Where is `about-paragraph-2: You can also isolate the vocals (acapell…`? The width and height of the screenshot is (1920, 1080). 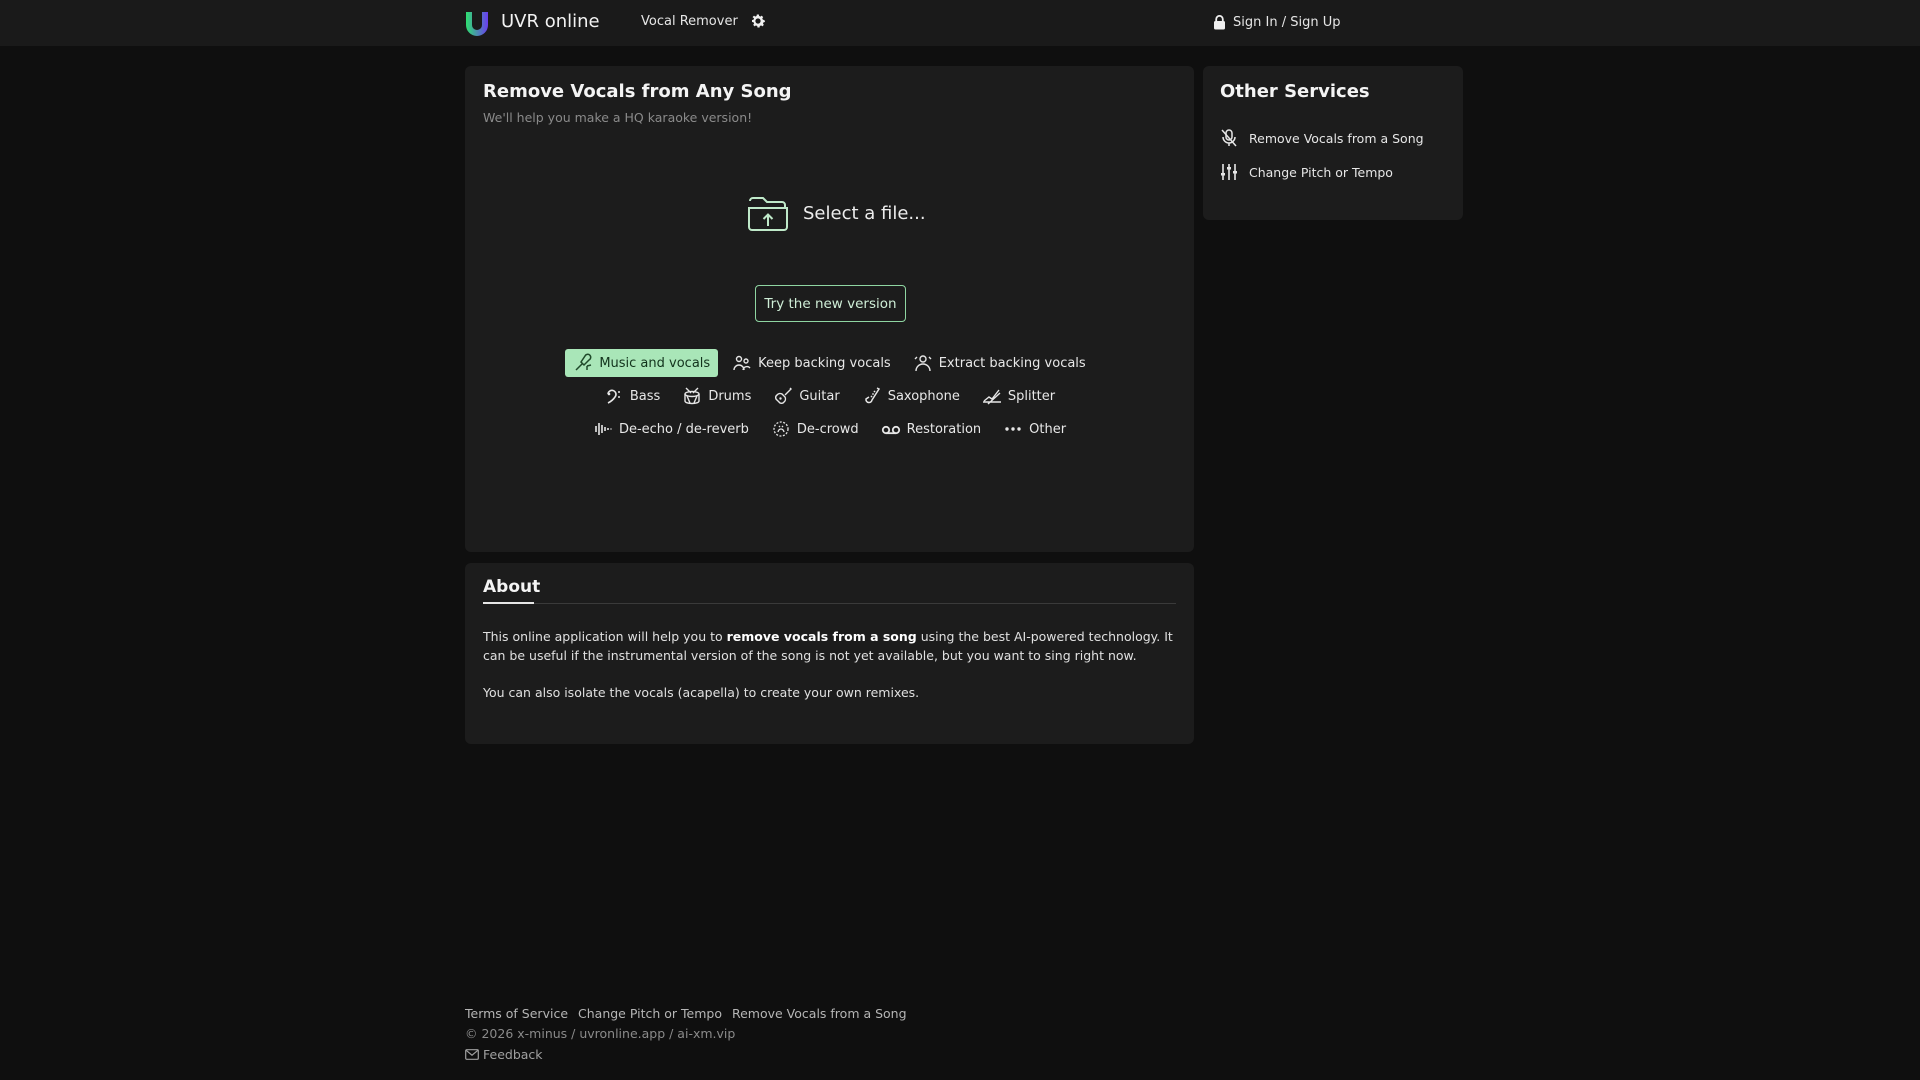
about-paragraph-2: You can also isolate the vocals (acapell… is located at coordinates (701, 692).